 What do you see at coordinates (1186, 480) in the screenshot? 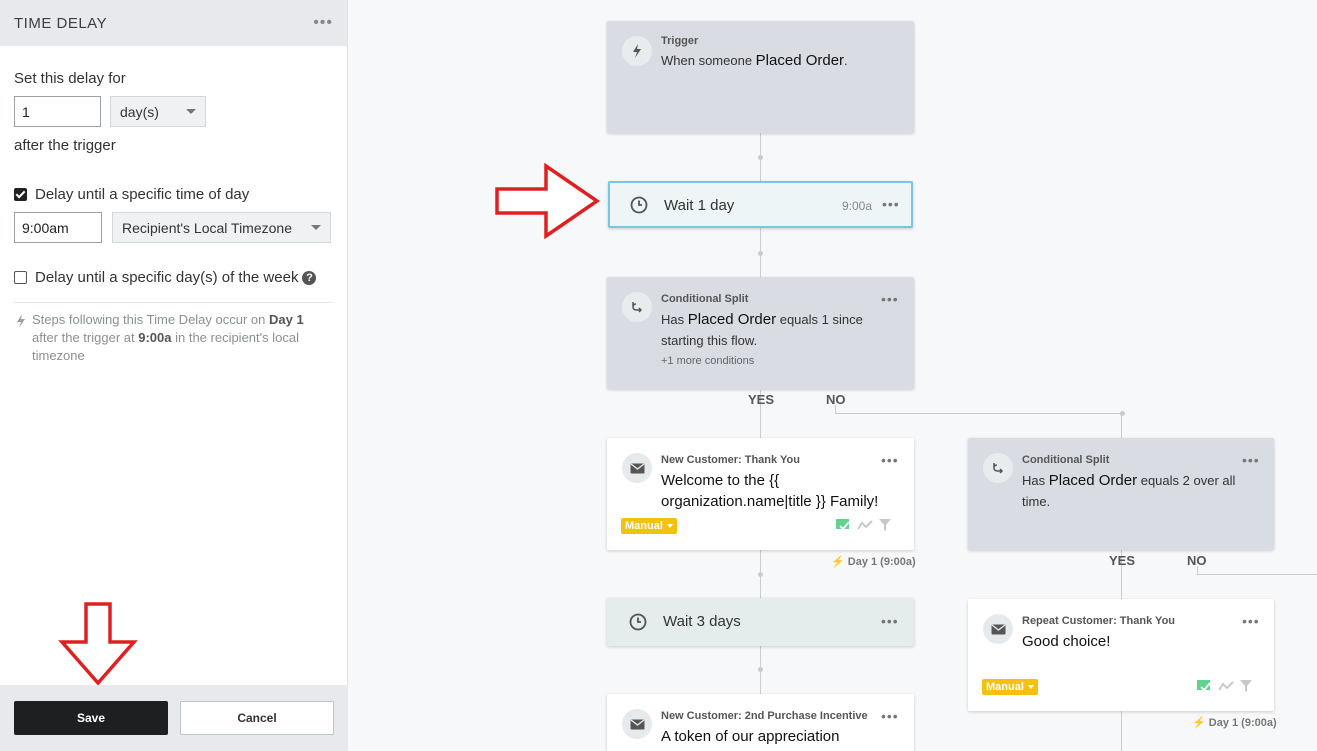
I see `split-post: equals 2 over all` at bounding box center [1186, 480].